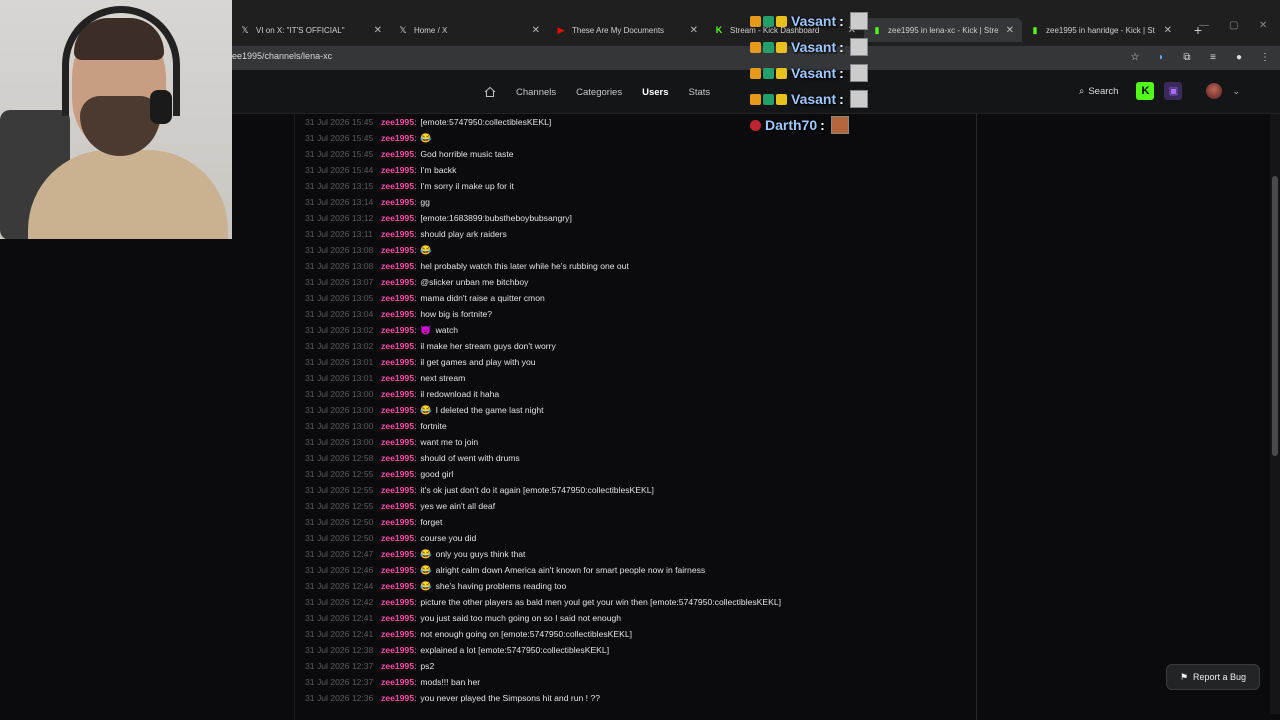 This screenshot has width=1280, height=720. I want to click on extension-audio-icon: ◗, so click(1161, 57).